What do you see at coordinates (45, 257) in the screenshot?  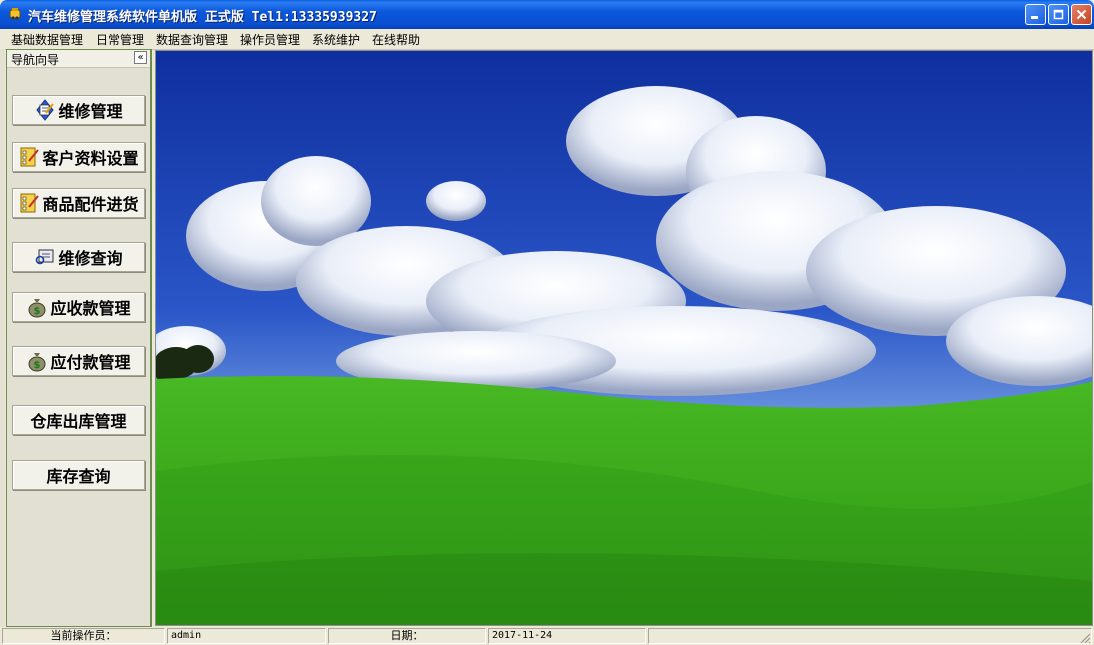 I see `query-card-icon` at bounding box center [45, 257].